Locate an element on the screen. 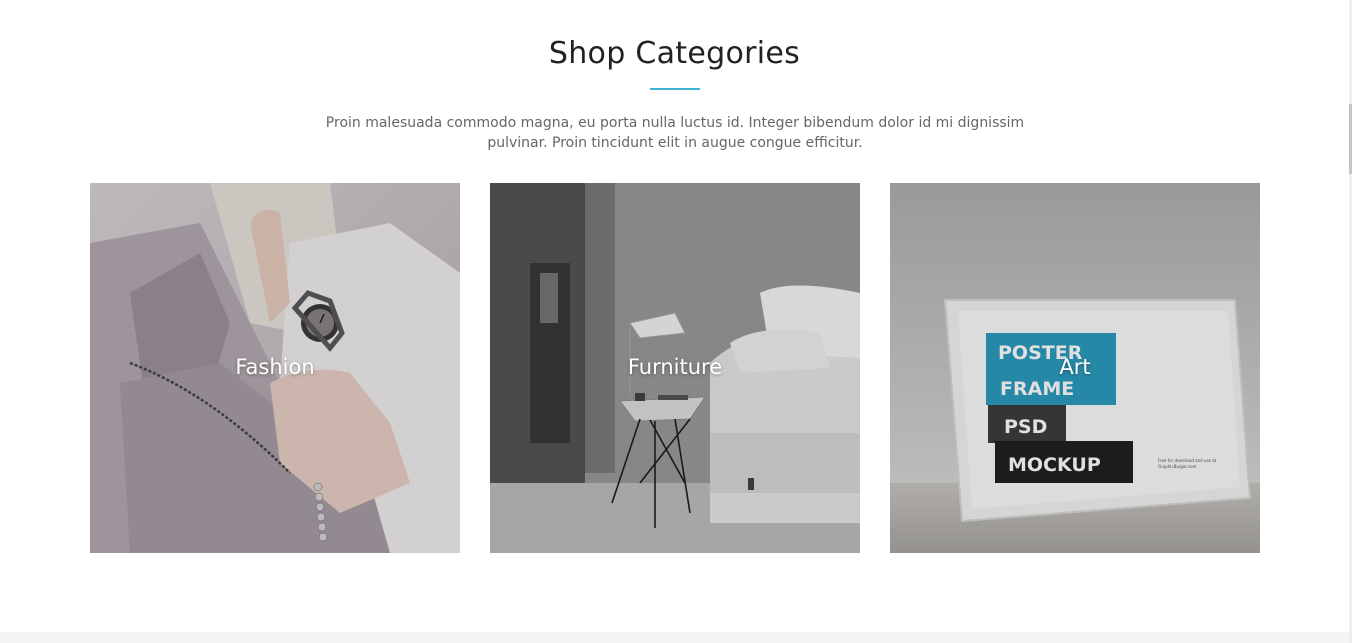 This screenshot has width=1352, height=643. section-title: Shop Categories is located at coordinates (674, 53).